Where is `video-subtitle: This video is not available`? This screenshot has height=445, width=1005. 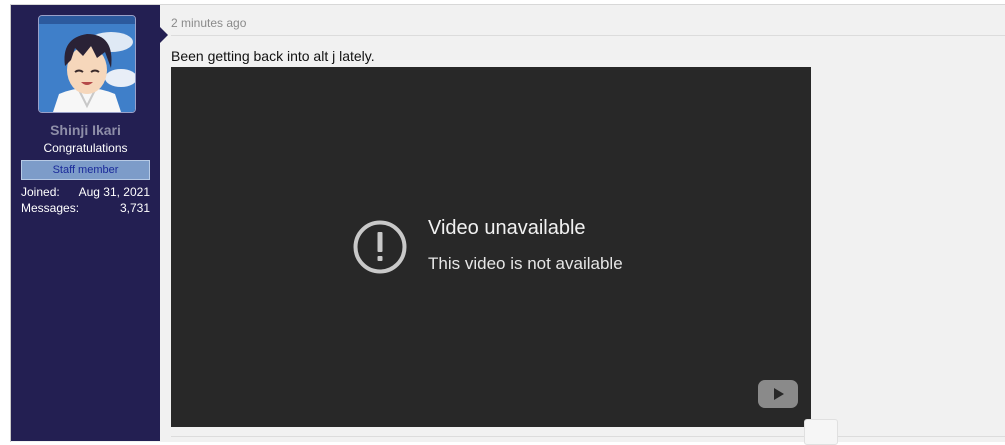
video-subtitle: This video is not available is located at coordinates (525, 263).